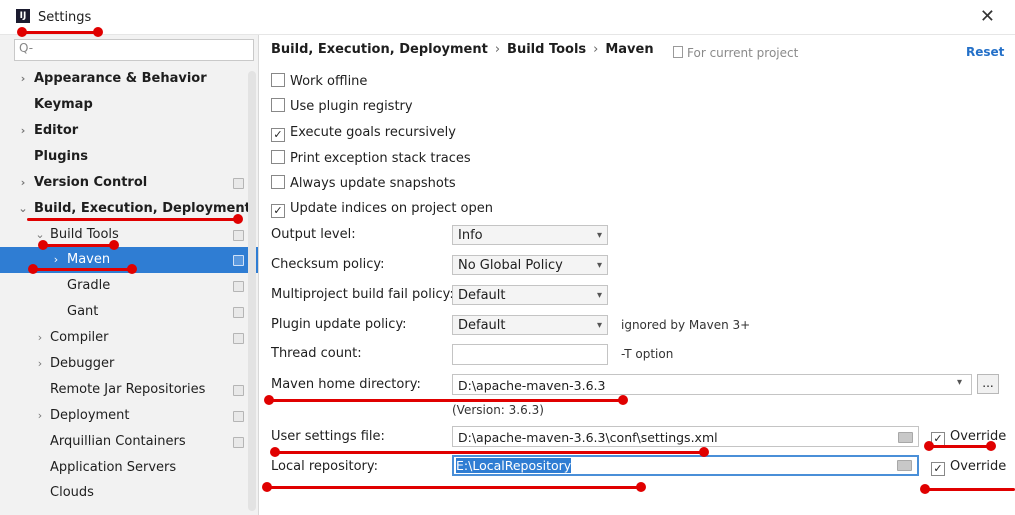 The image size is (1015, 515). What do you see at coordinates (588, 437) in the screenshot?
I see `user-settings-value: D:\apache-maven-3.6.3\conf\settings.xml` at bounding box center [588, 437].